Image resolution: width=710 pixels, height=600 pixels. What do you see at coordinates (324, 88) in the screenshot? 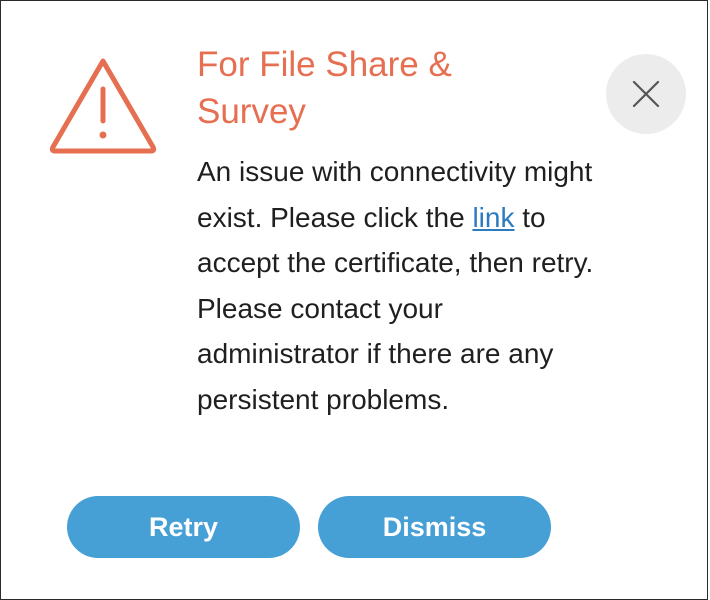
I see `dialog-title: For File Share & Survey` at bounding box center [324, 88].